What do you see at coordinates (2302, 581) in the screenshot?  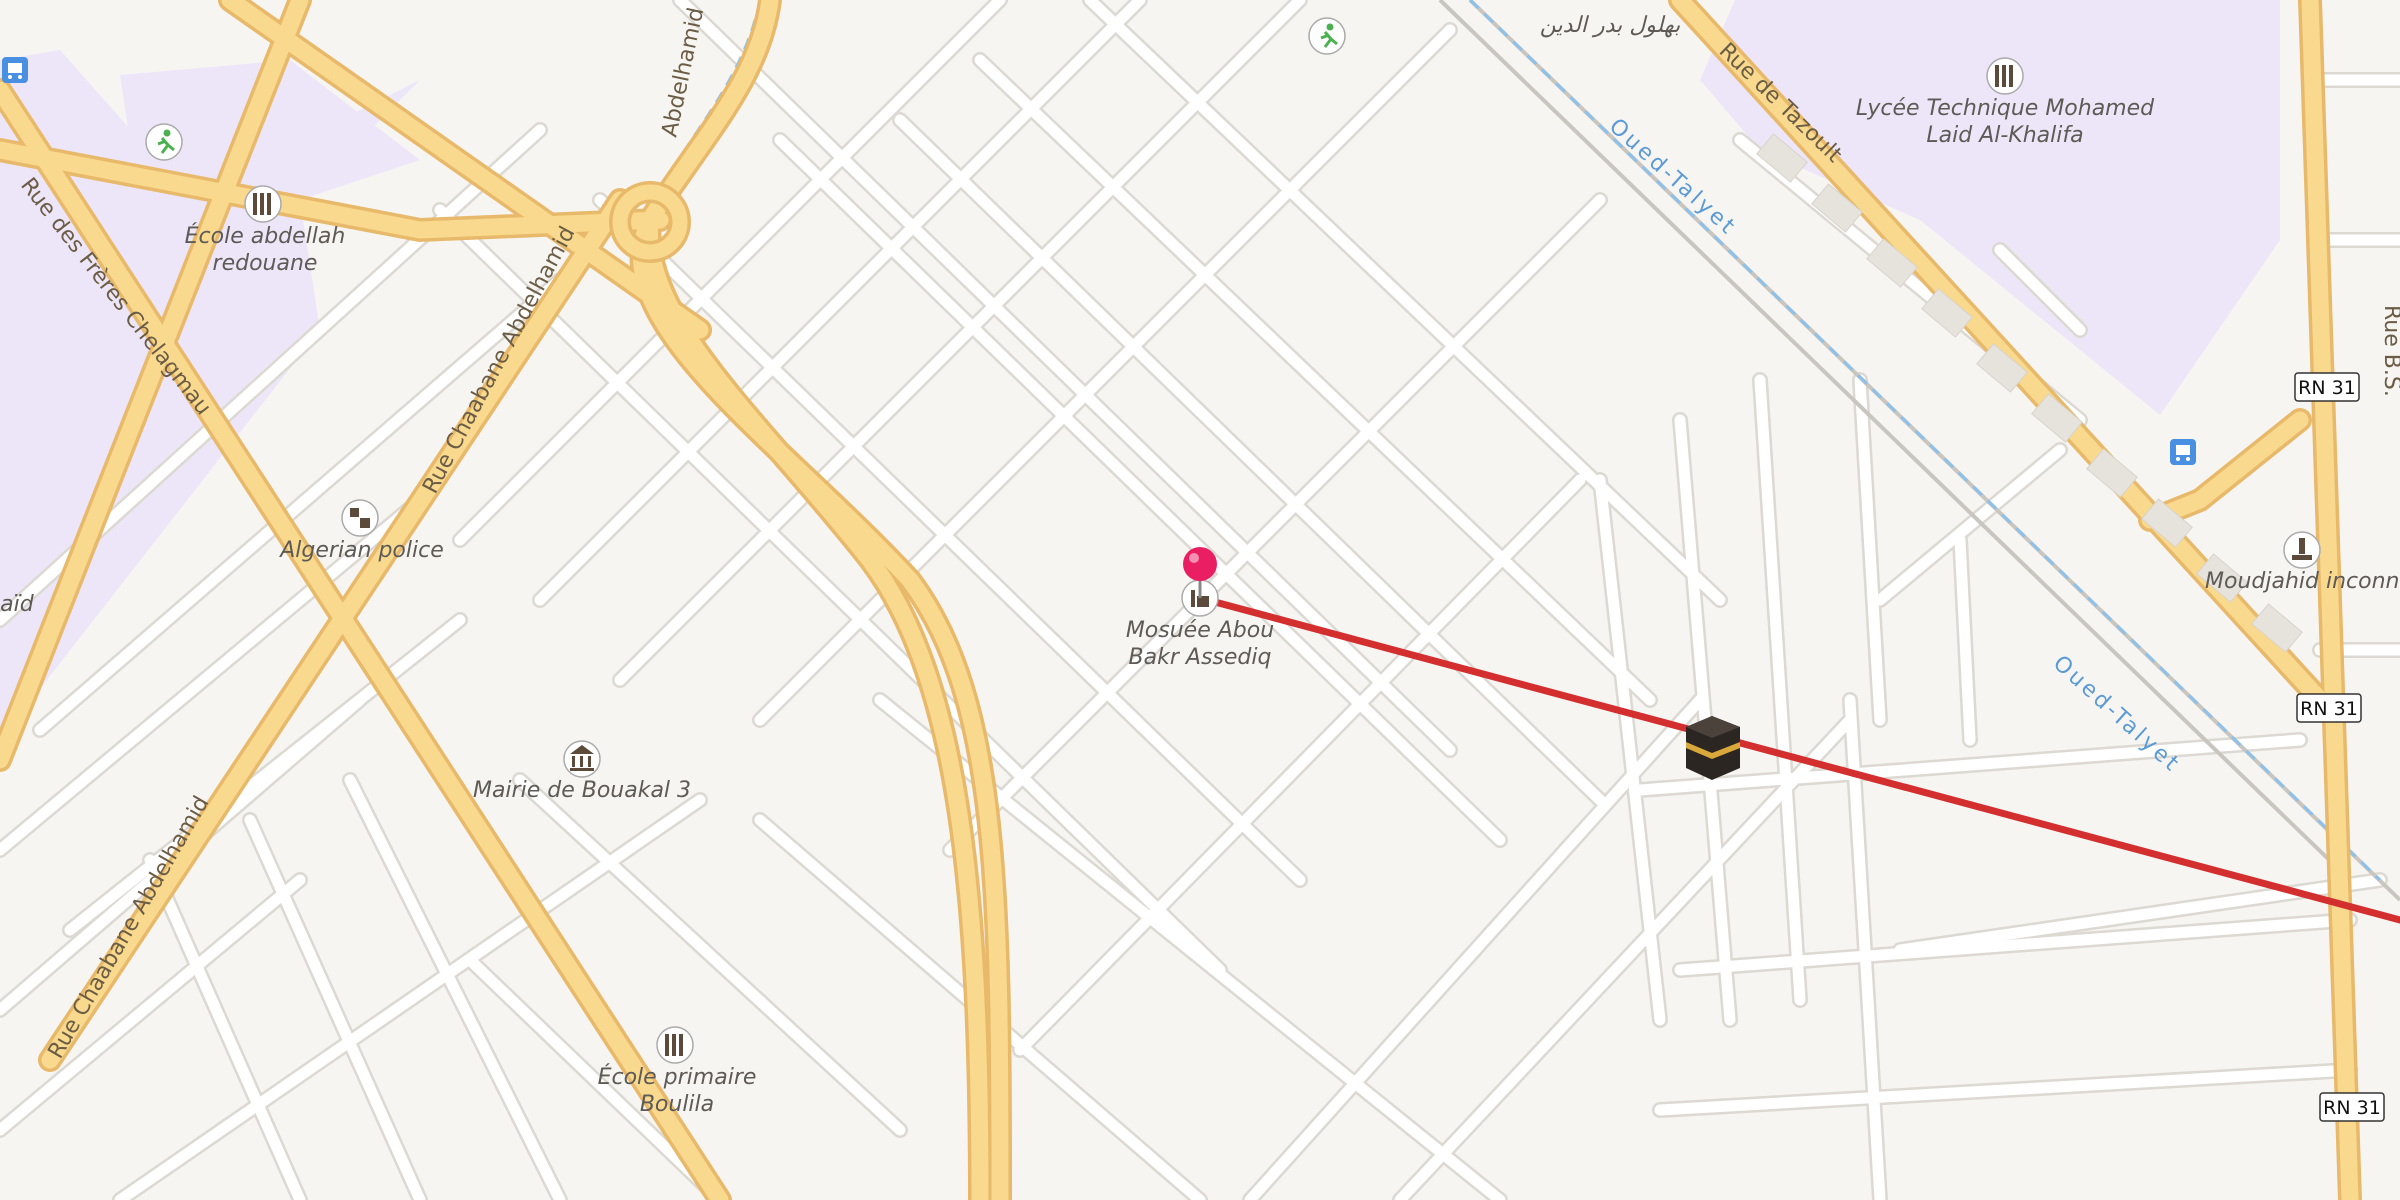 I see `poi-label: Moudjahid inconnu` at bounding box center [2302, 581].